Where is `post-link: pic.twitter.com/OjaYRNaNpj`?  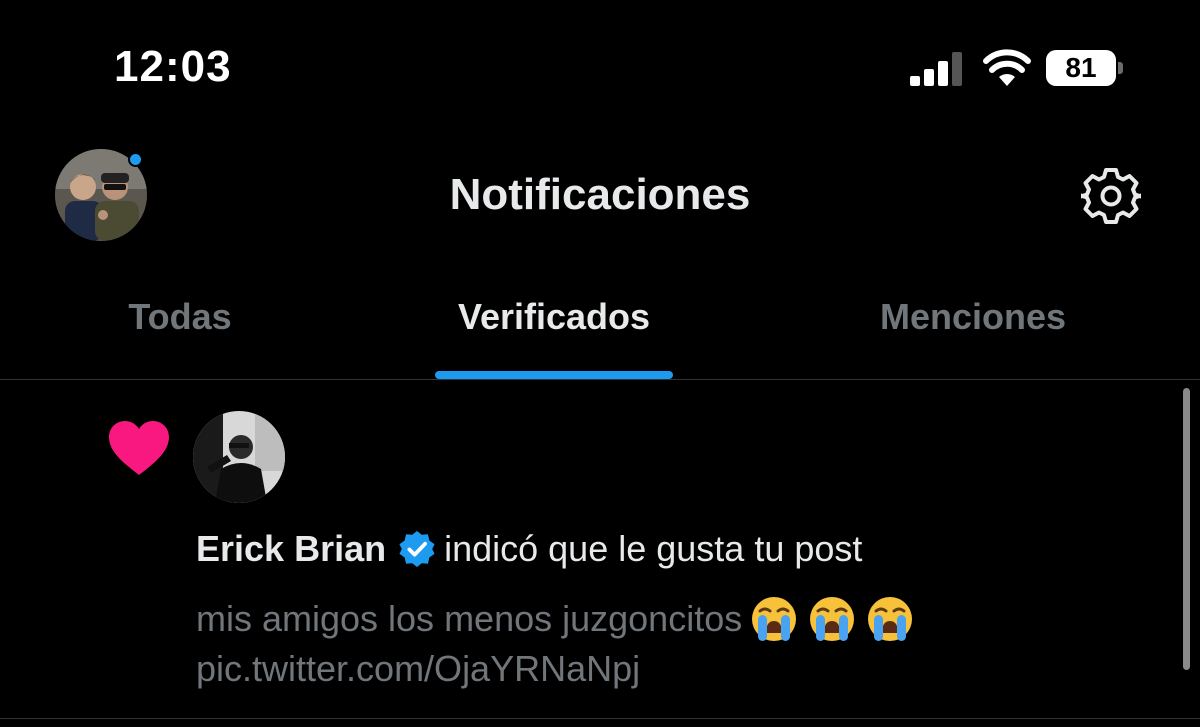
post-link: pic.twitter.com/OjaYRNaNpj is located at coordinates (418, 669).